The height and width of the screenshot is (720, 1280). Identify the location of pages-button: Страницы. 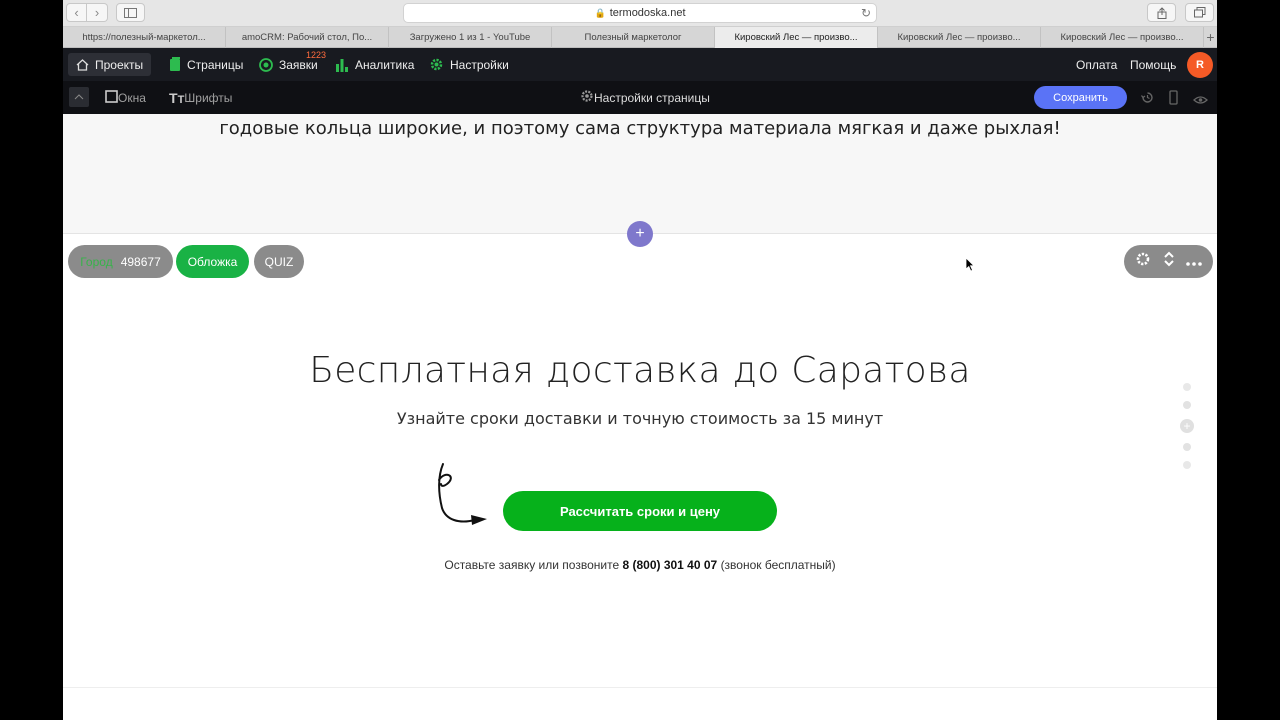
(206, 64).